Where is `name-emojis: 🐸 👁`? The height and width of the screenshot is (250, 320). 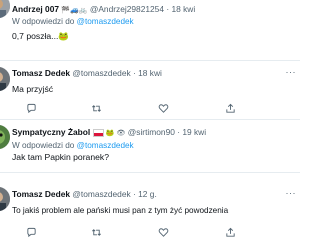 name-emojis: 🐸 👁 is located at coordinates (115, 133).